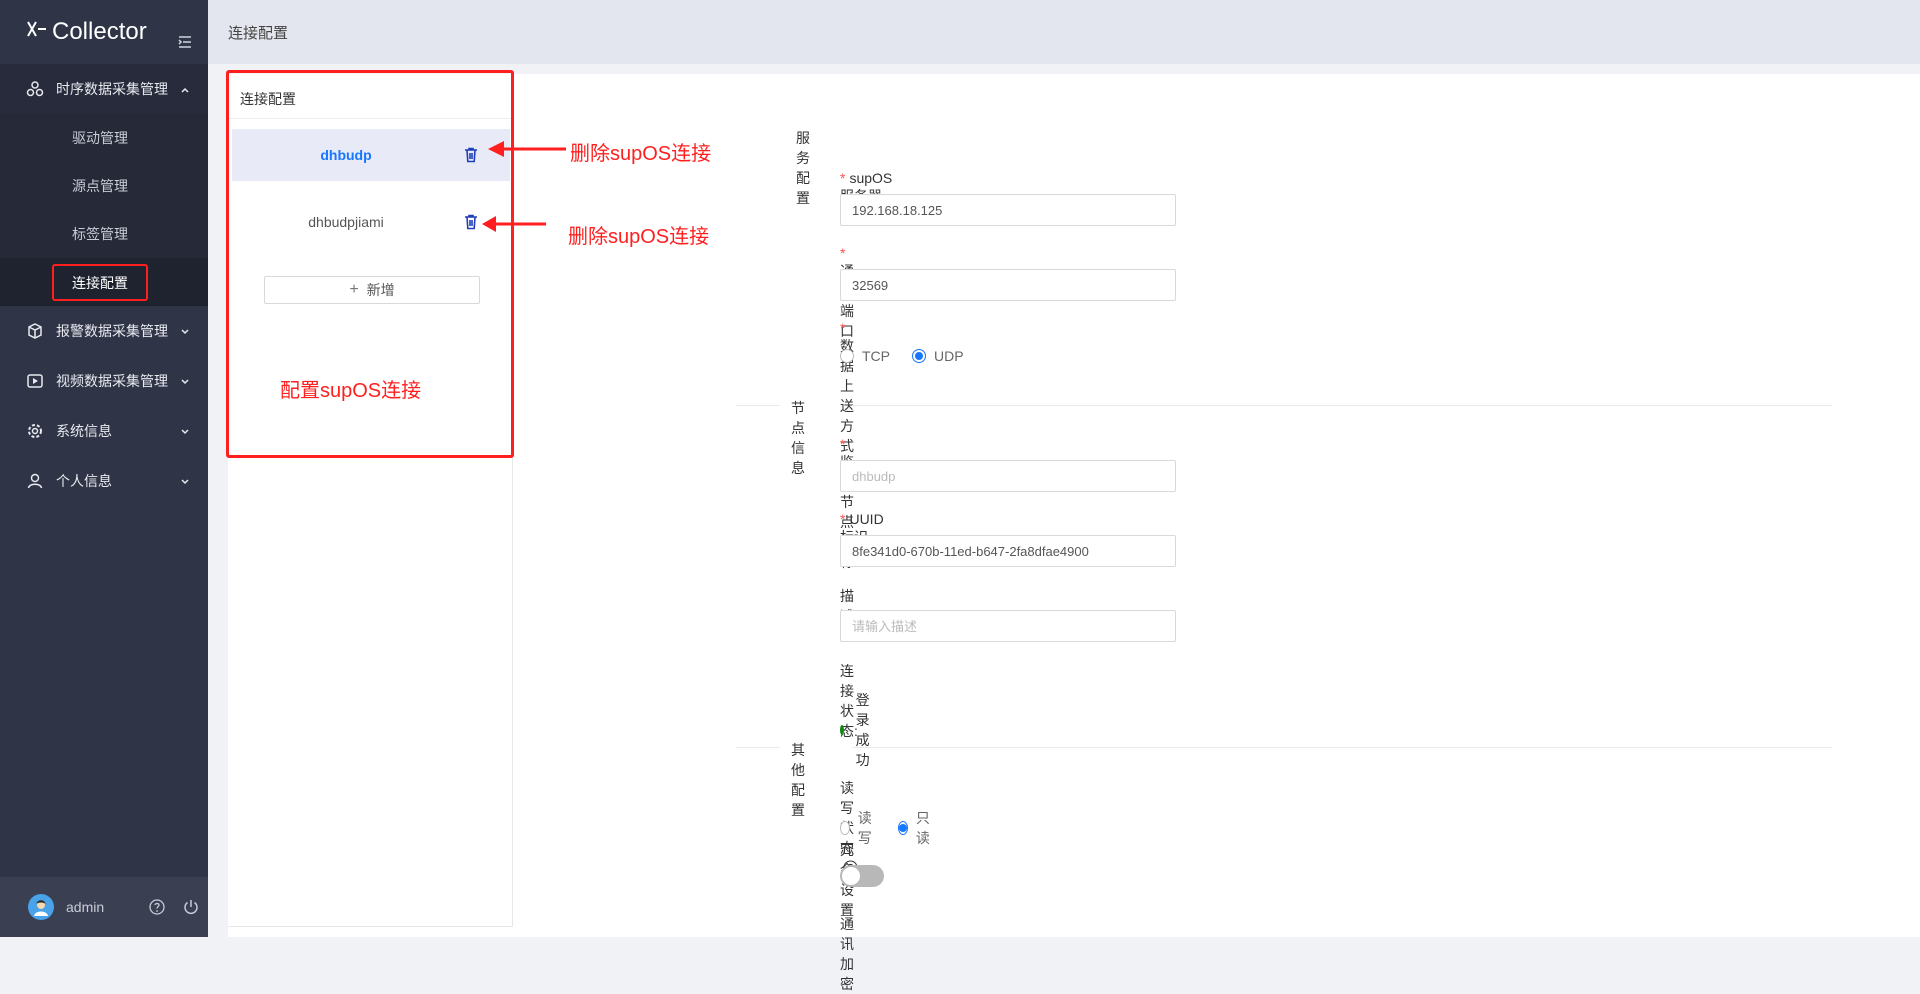  What do you see at coordinates (798, 438) in the screenshot?
I see `section-node: 节点信息` at bounding box center [798, 438].